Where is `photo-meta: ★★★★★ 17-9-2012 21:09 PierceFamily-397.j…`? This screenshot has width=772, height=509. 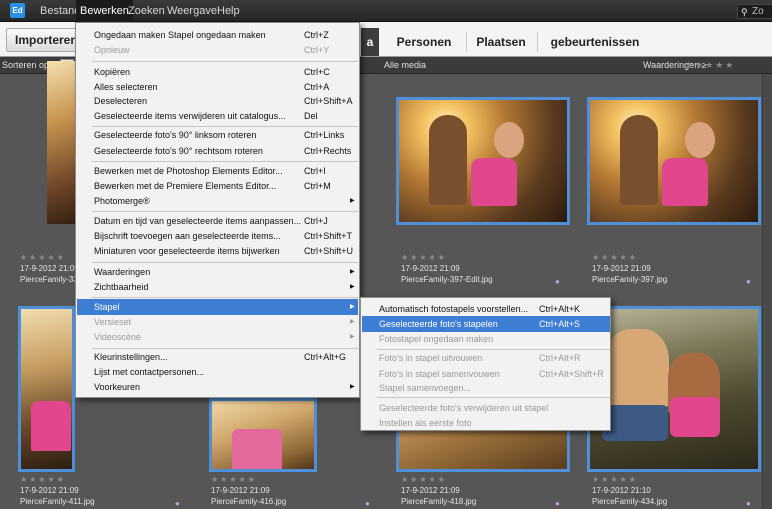
photo-meta: ★★★★★ 17-9-2012 21:09 PierceFamily-397.j… is located at coordinates (629, 268).